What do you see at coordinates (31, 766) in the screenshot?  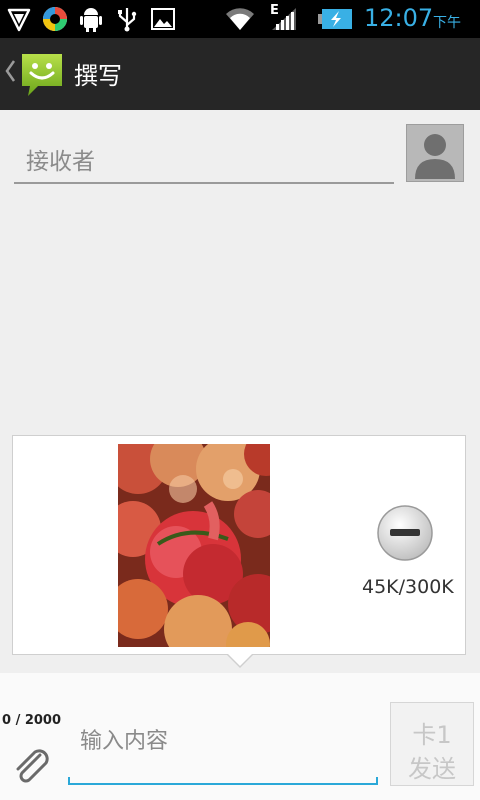 I see `paperclip-icon` at bounding box center [31, 766].